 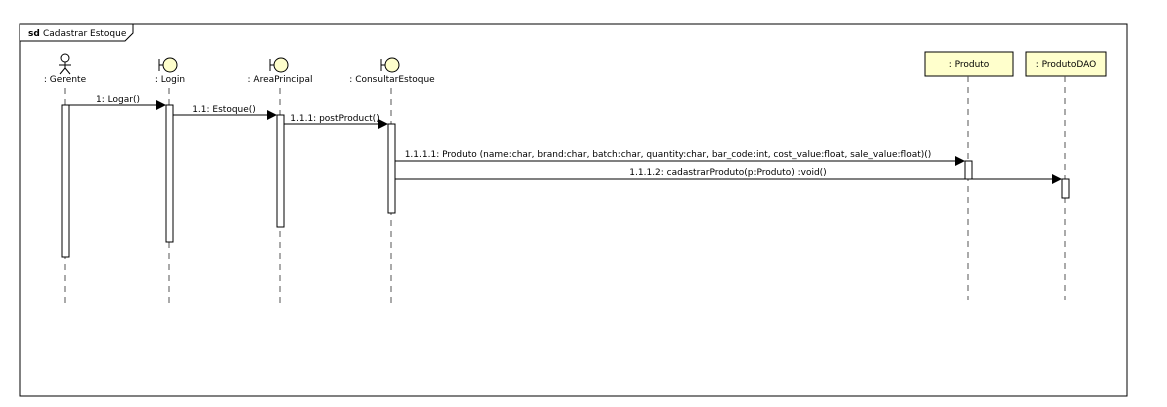 What do you see at coordinates (170, 80) in the screenshot?
I see `lifeline-label: : Login` at bounding box center [170, 80].